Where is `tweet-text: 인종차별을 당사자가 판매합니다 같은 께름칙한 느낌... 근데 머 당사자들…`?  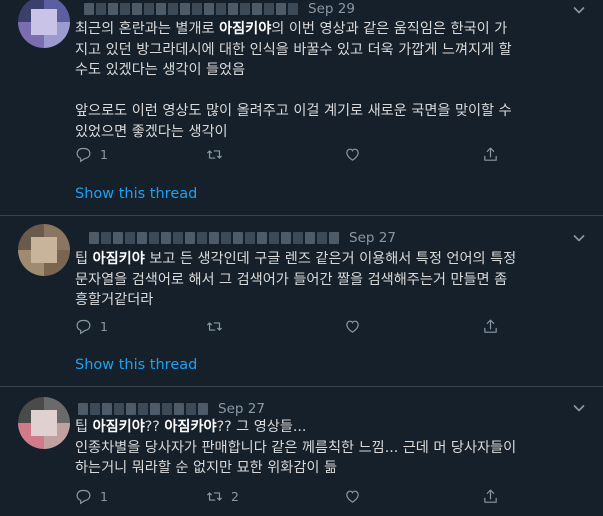 tweet-text: 인종차별을 당사자가 판매합니다 같은 께름칙한 느낌... 근데 머 당사자들… is located at coordinates (296, 447).